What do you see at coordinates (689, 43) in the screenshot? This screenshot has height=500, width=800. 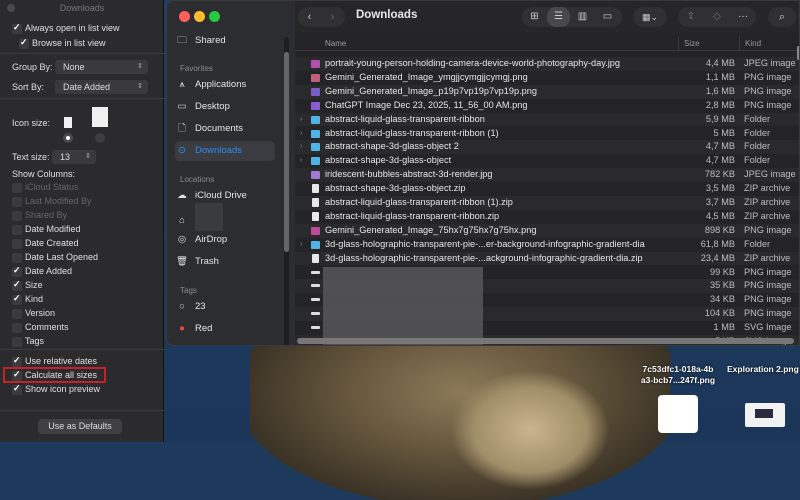 I see `column-size: Size` at bounding box center [689, 43].